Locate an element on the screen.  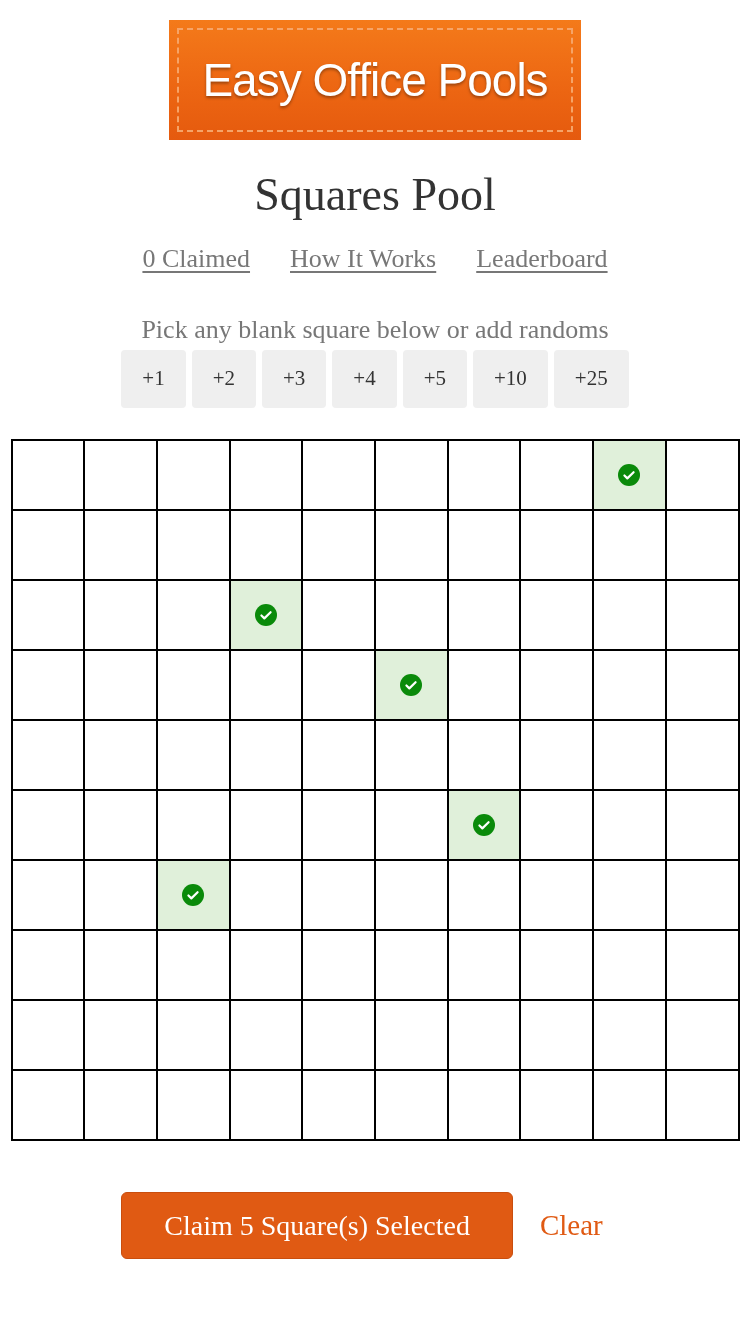
random-add-button: +10 is located at coordinates (510, 379).